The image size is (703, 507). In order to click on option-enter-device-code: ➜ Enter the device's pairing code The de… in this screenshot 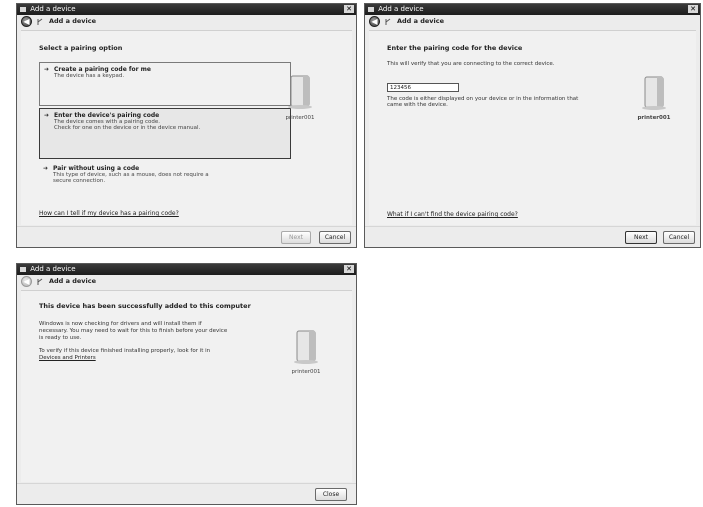, I will do `click(165, 133)`.